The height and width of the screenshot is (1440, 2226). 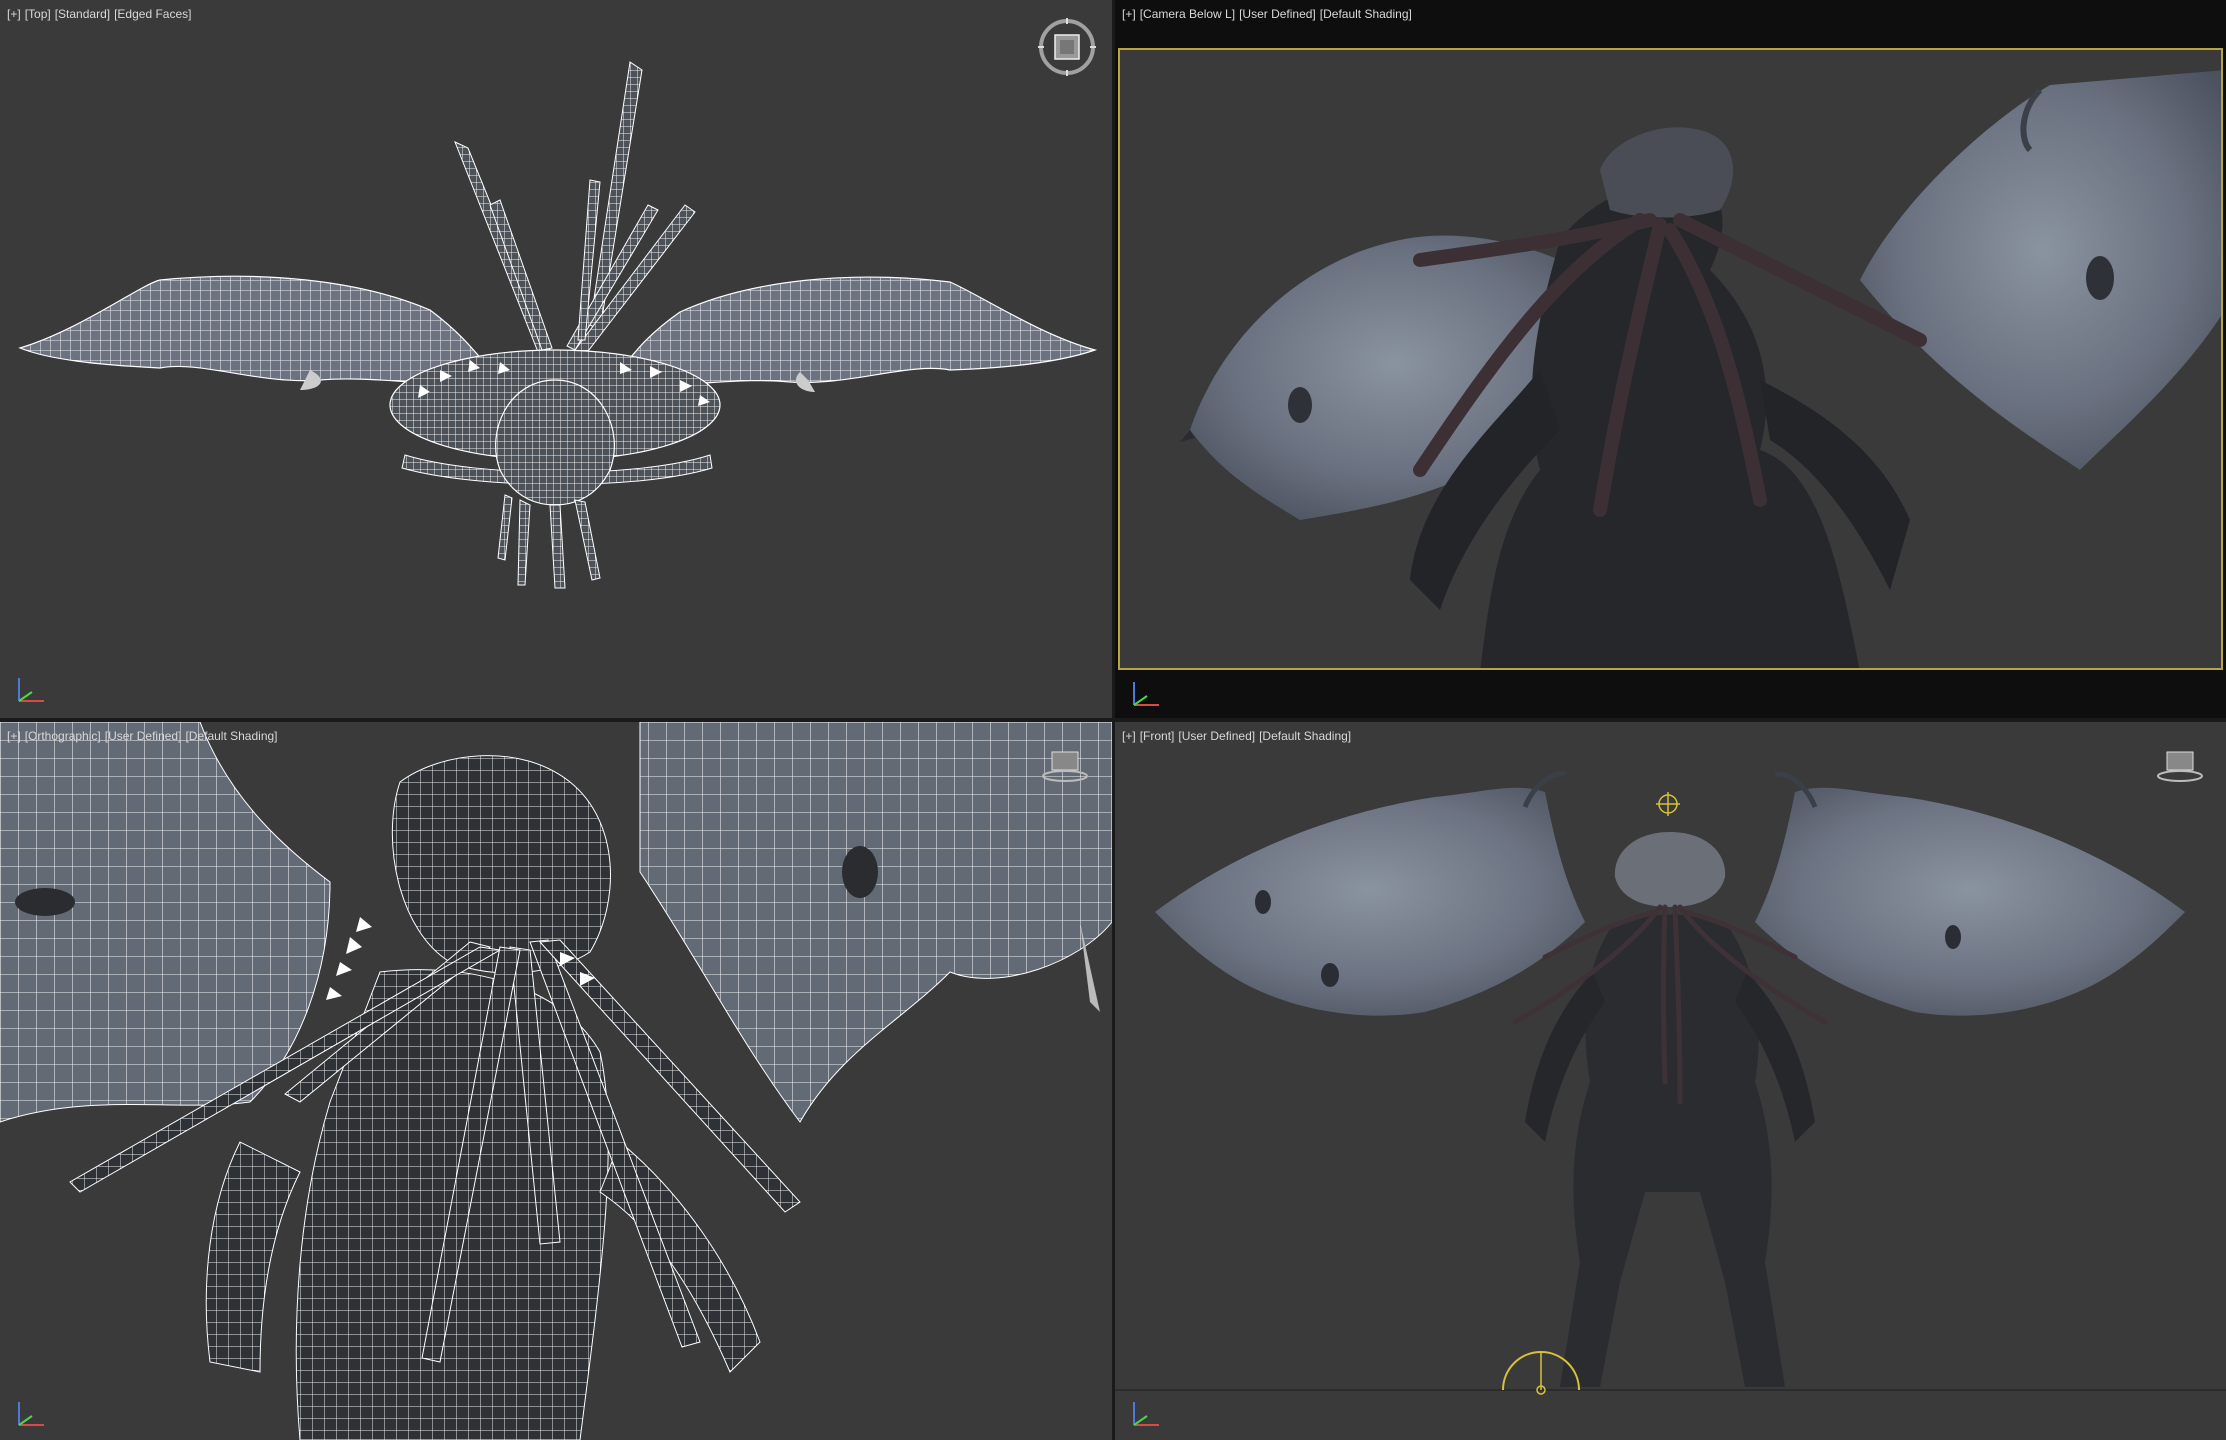 What do you see at coordinates (1187, 14) in the screenshot?
I see `viewport-view-label: [Camera Below L]` at bounding box center [1187, 14].